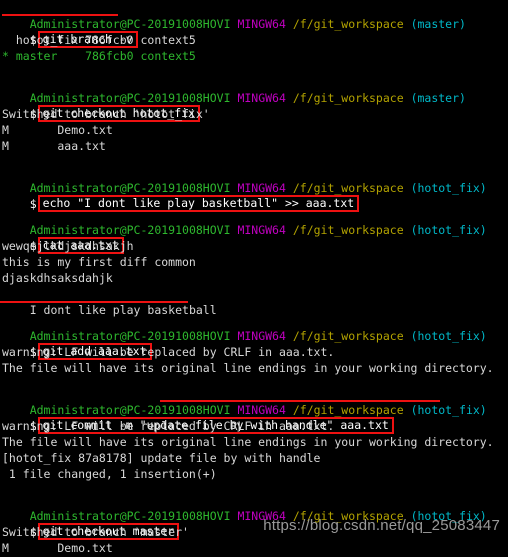 The height and width of the screenshot is (557, 508). I want to click on output-line-current-branch: * master 786fcb0 context5, so click(99, 56).